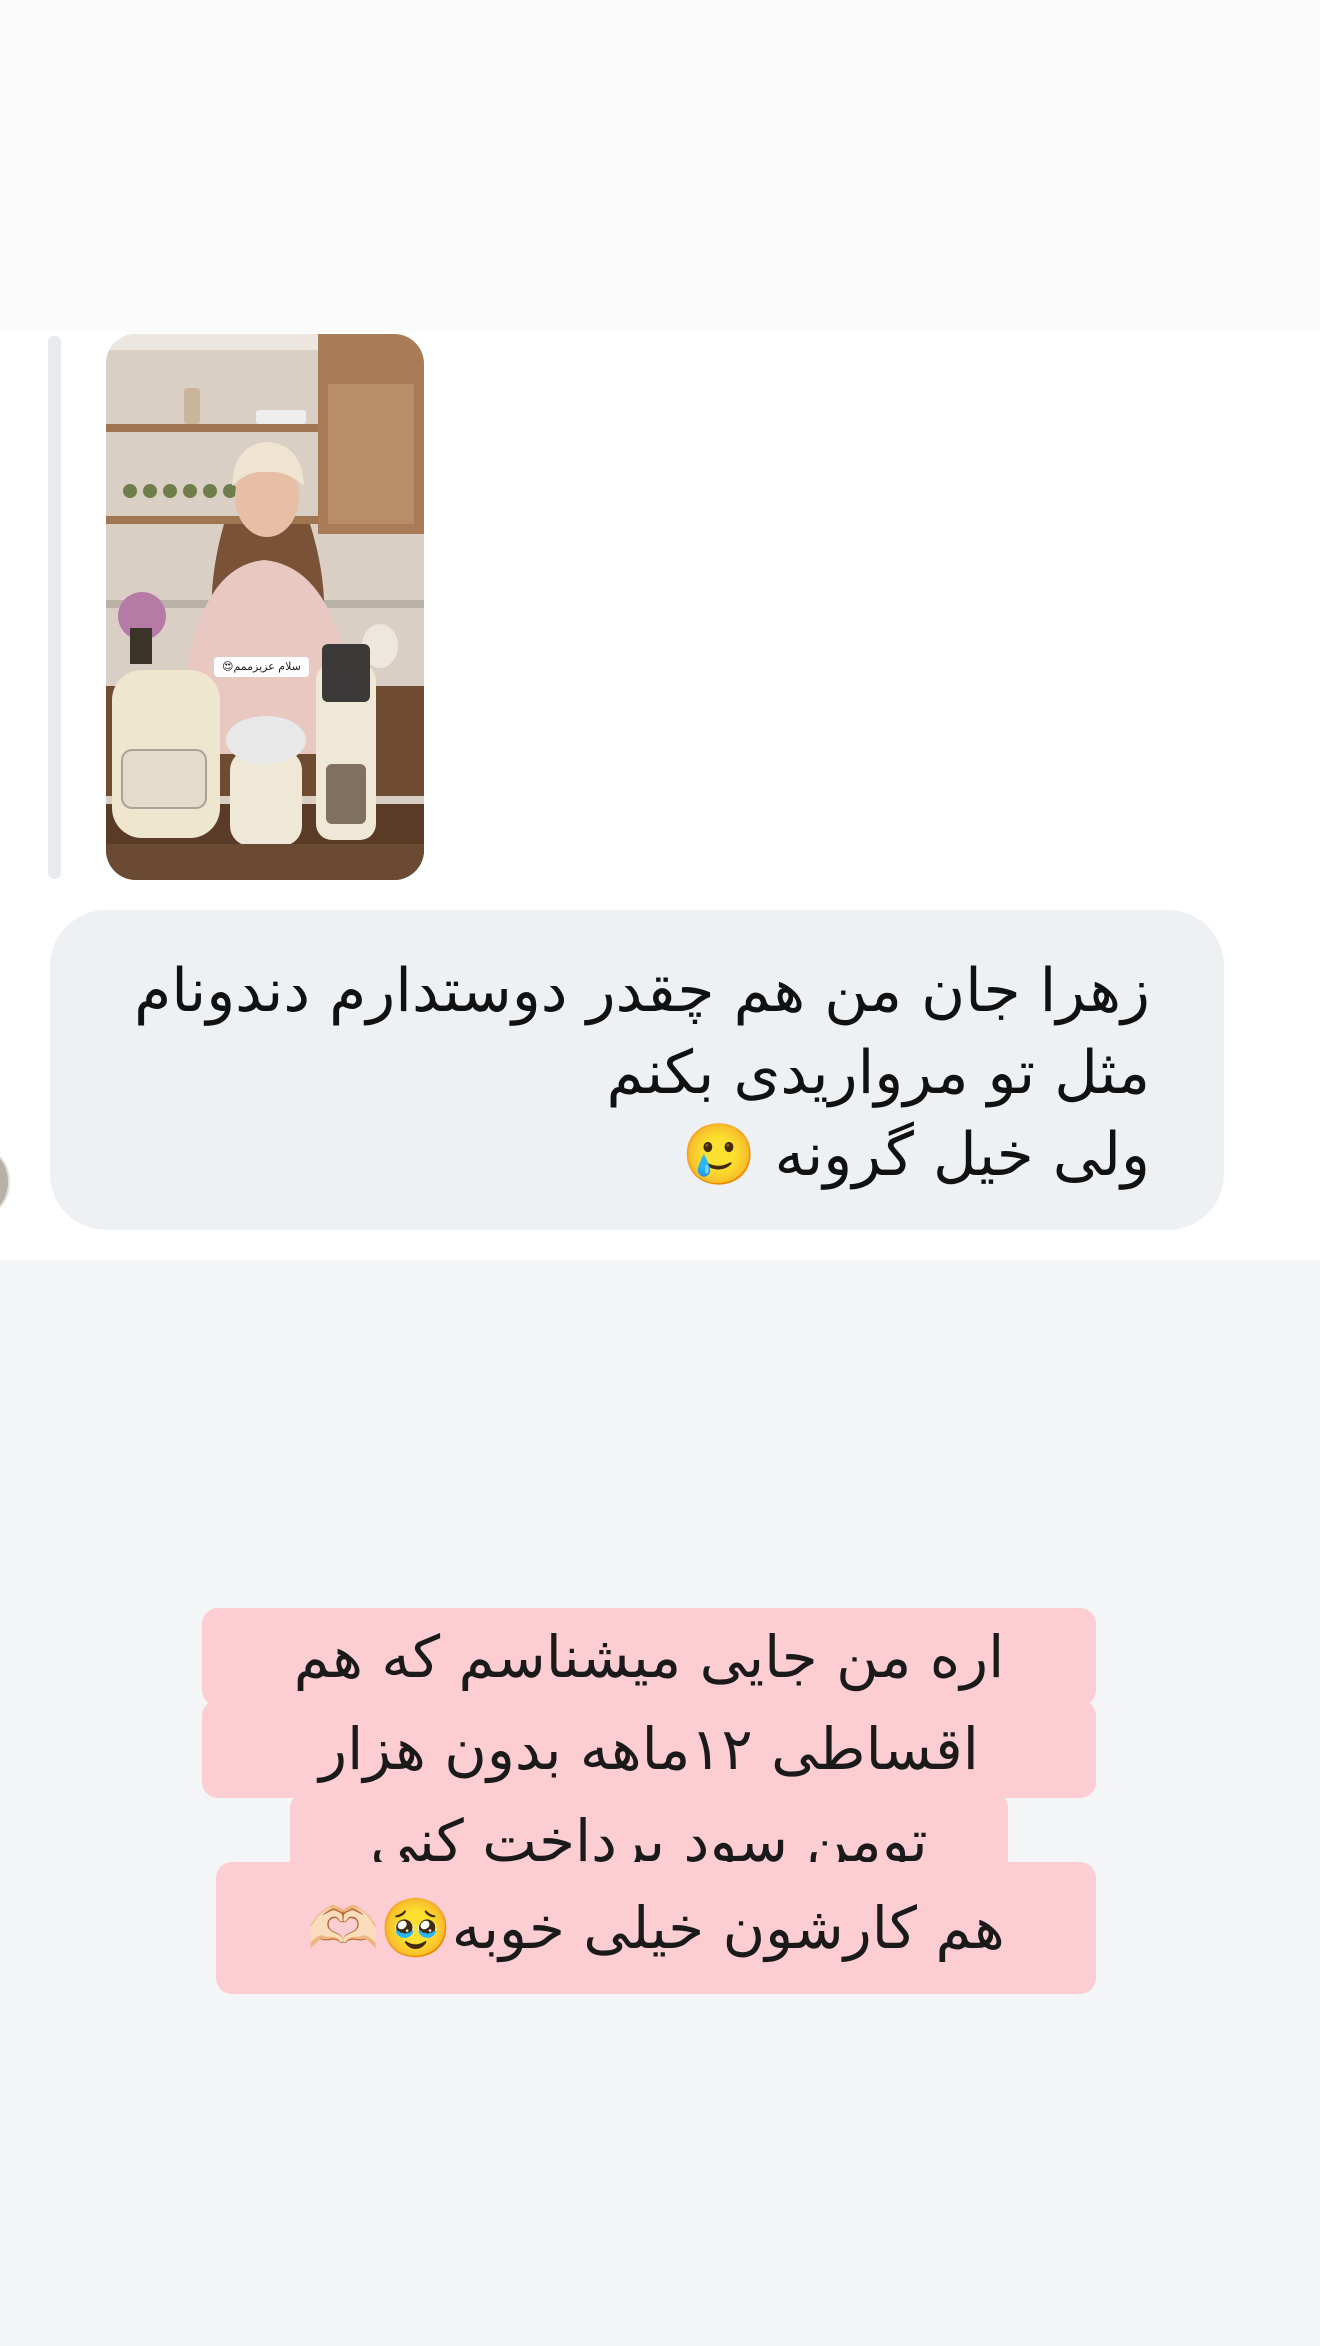  Describe the element at coordinates (54, 607) in the screenshot. I see `reply-indicator-bar` at that location.